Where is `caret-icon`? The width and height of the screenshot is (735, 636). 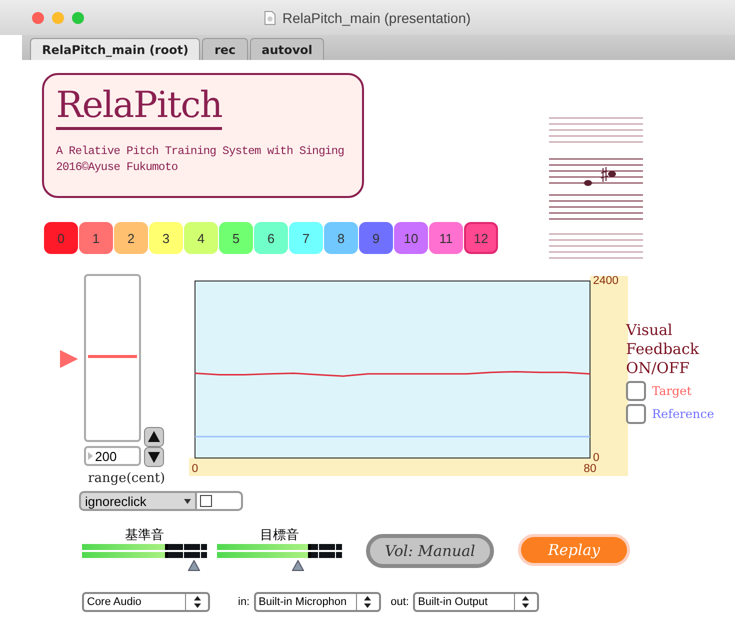 caret-icon is located at coordinates (187, 501).